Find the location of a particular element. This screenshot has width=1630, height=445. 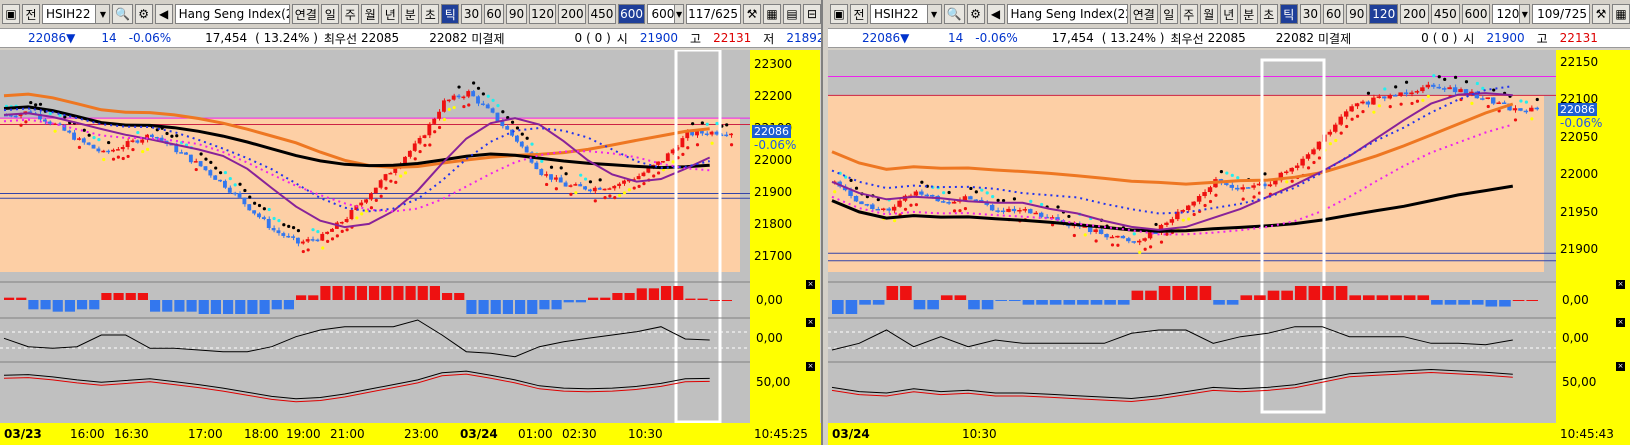

count-field: 109/725 is located at coordinates (1561, 14).